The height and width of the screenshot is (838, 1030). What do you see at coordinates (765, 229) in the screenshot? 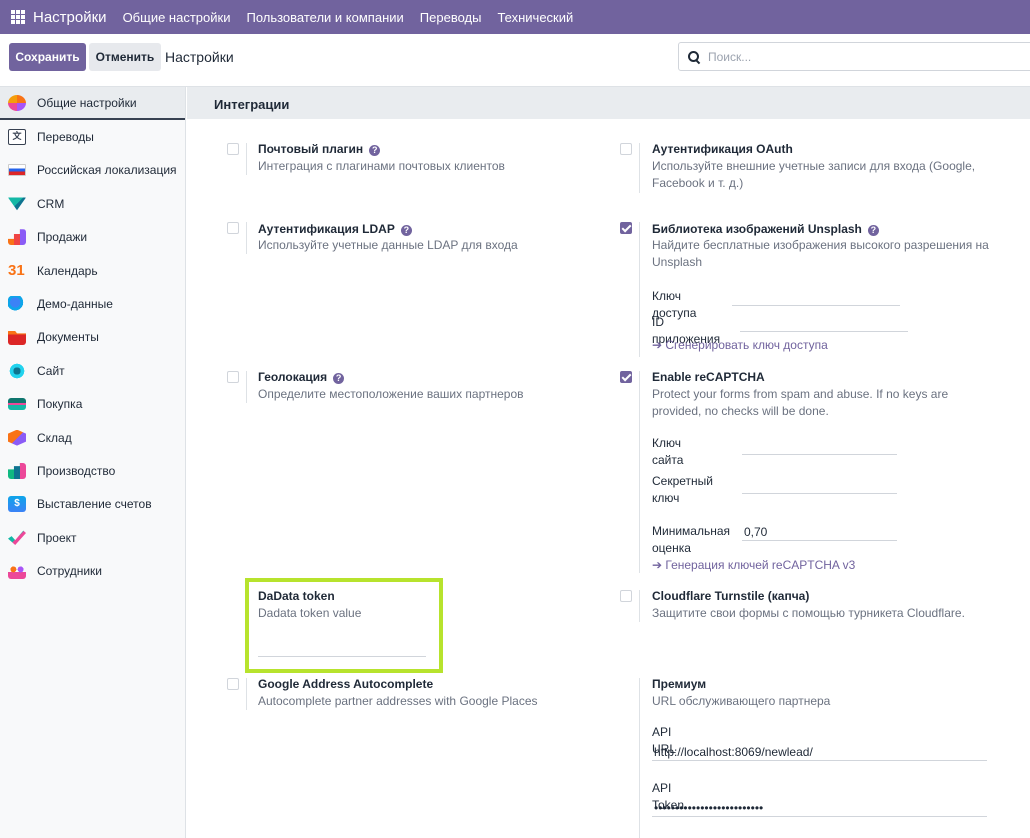
I see `unsplash-title: Библиотека изображений Unsplash?` at bounding box center [765, 229].